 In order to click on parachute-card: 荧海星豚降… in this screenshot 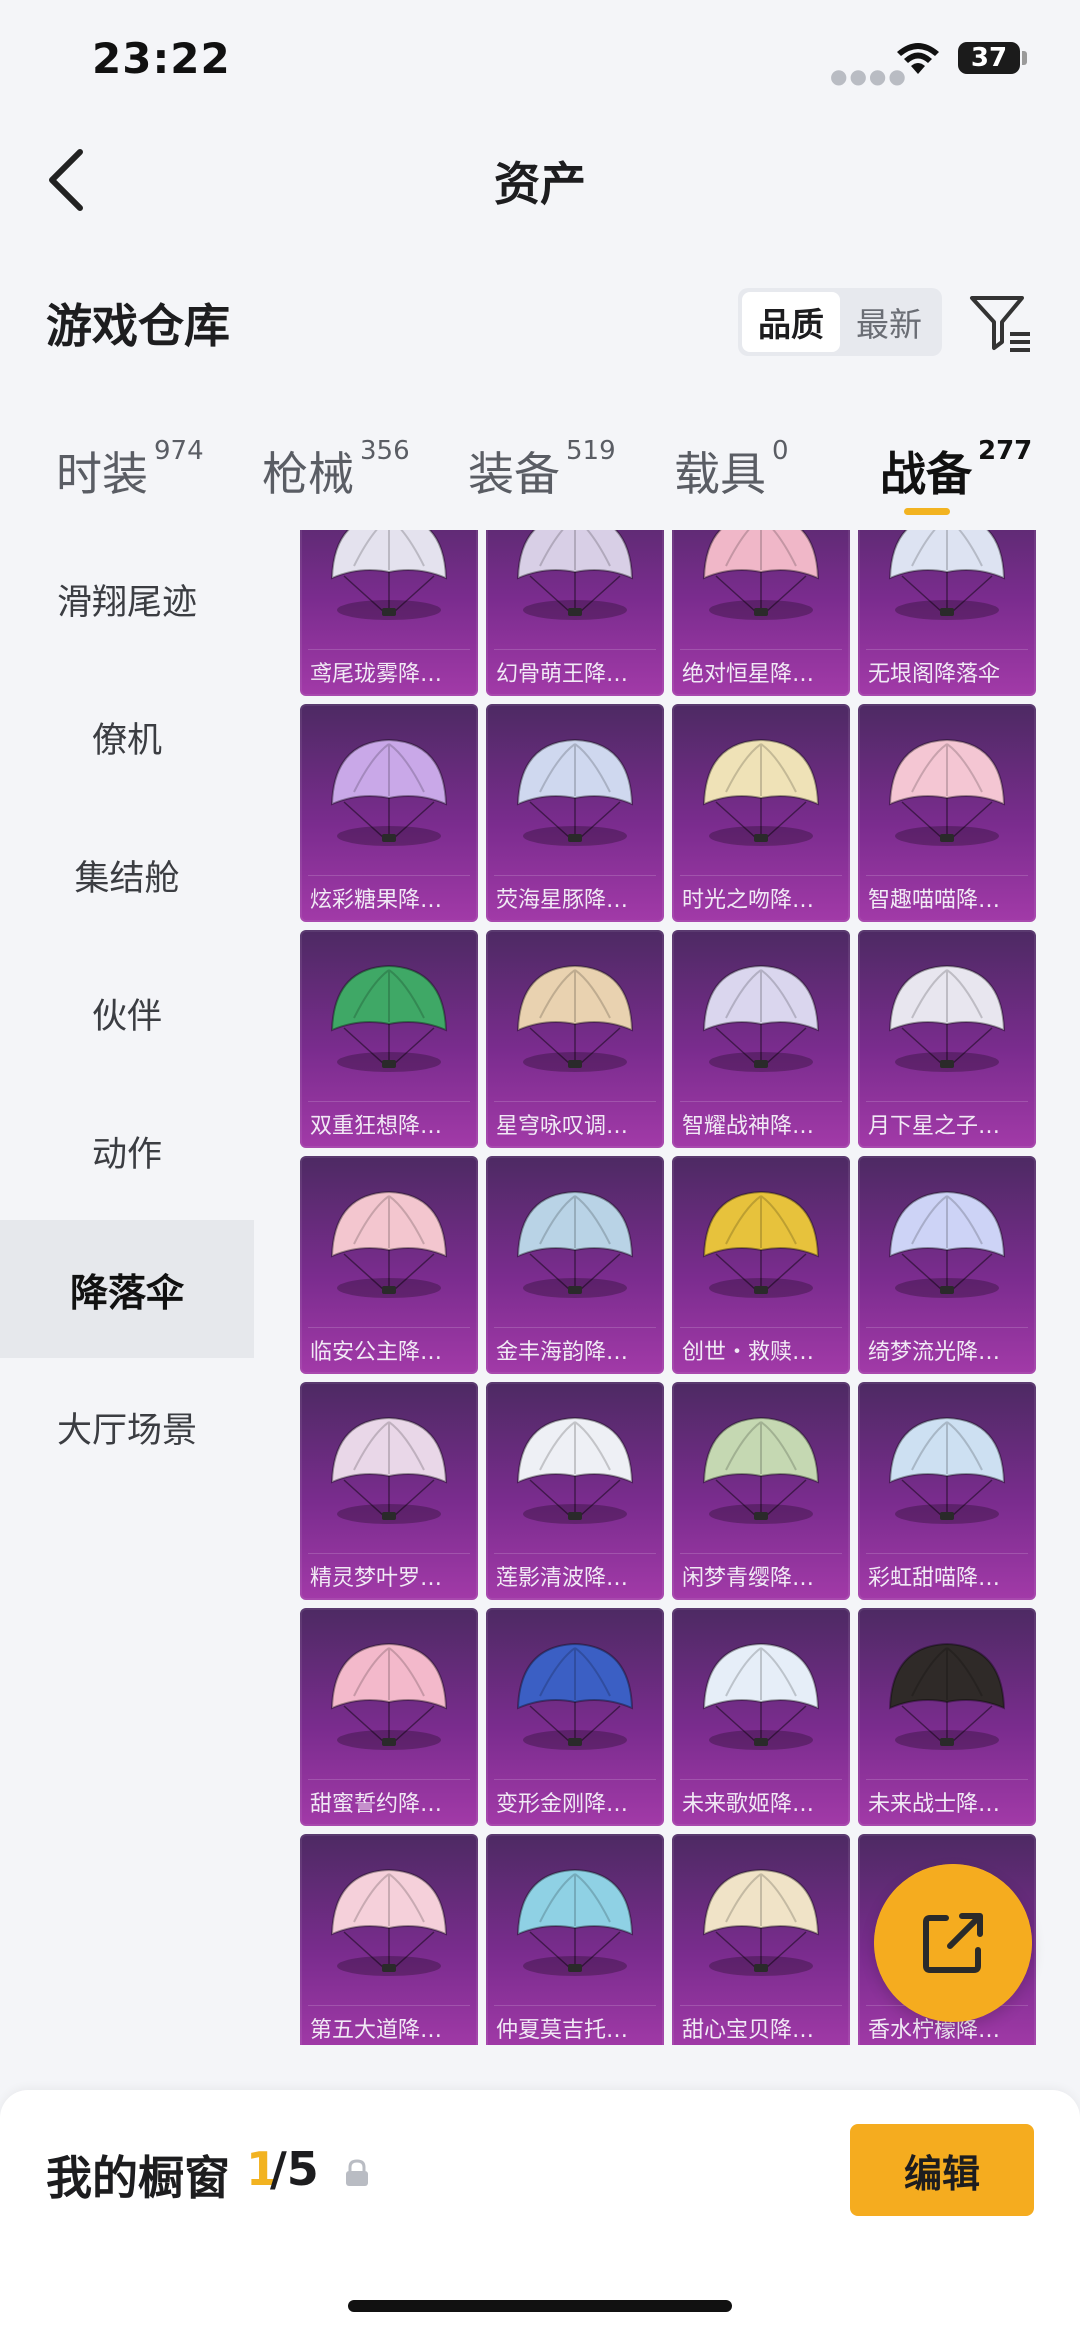, I will do `click(575, 813)`.